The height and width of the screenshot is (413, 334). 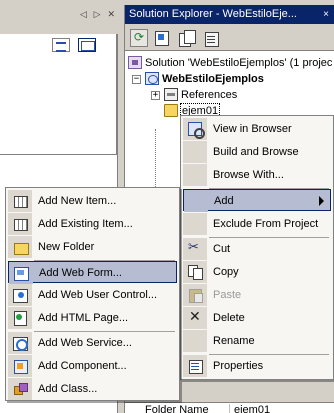 I want to click on delete-icon, so click(x=195, y=317).